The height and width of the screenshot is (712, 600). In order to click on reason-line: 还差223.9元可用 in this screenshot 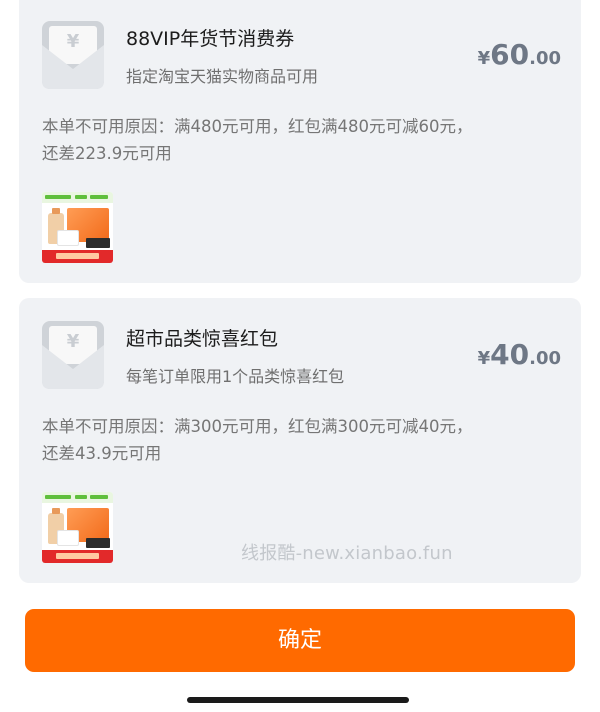, I will do `click(107, 153)`.